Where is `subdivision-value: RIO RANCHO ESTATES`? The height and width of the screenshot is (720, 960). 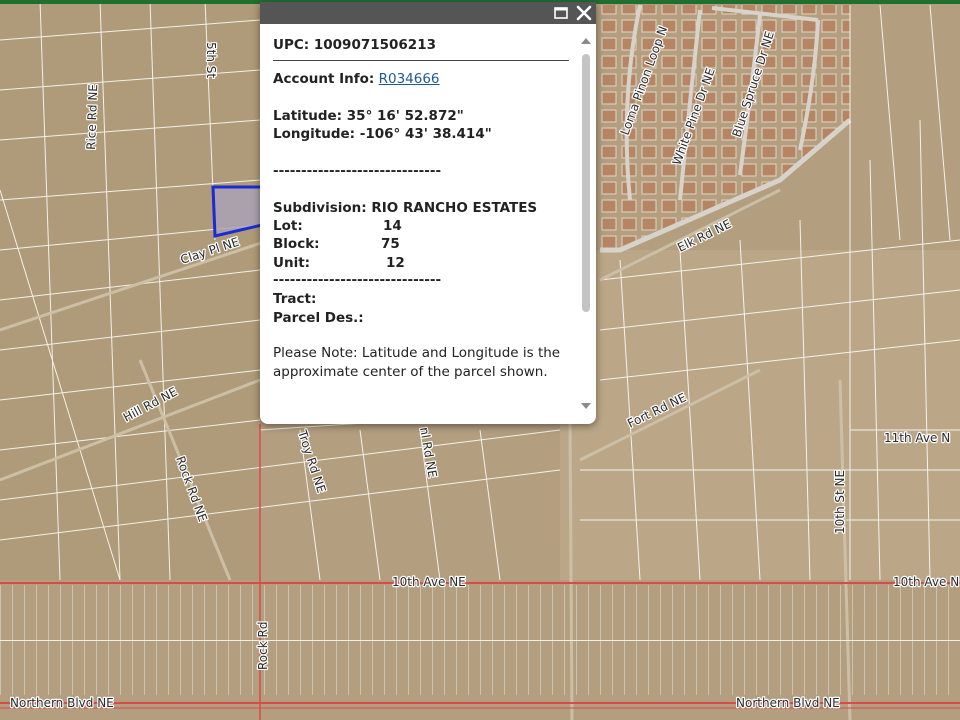 subdivision-value: RIO RANCHO ESTATES is located at coordinates (454, 208).